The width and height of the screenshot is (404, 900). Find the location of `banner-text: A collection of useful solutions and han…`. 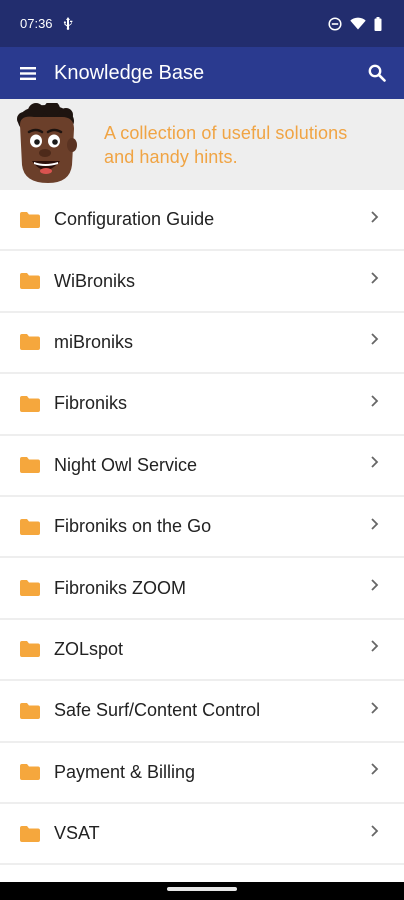

banner-text: A collection of useful solutions and han… is located at coordinates (225, 145).